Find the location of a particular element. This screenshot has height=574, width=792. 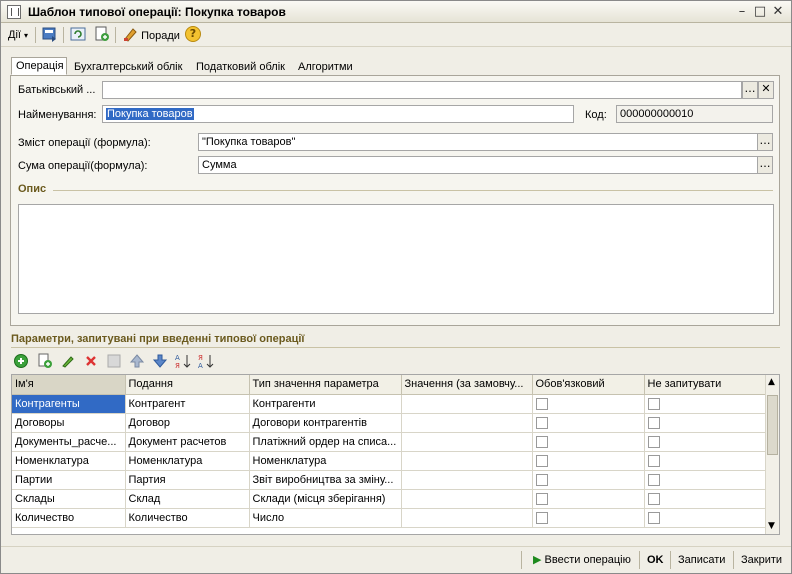

tab-tax-accounting: Податковий облік is located at coordinates (241, 66).